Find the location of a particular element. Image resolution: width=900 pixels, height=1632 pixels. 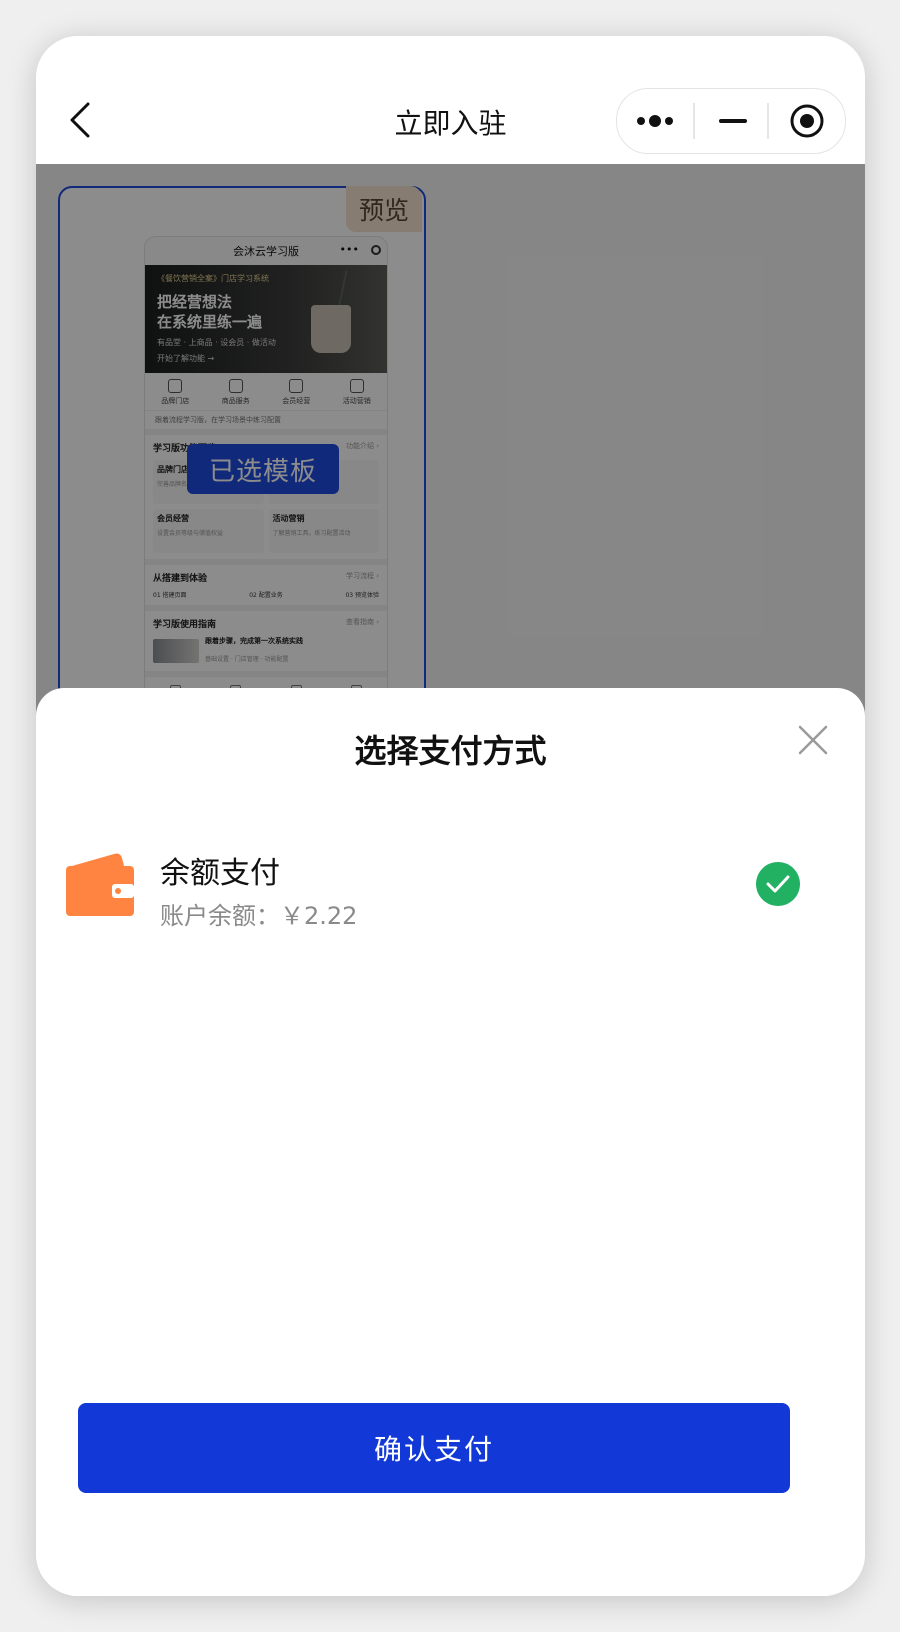

check-icon is located at coordinates (778, 884).